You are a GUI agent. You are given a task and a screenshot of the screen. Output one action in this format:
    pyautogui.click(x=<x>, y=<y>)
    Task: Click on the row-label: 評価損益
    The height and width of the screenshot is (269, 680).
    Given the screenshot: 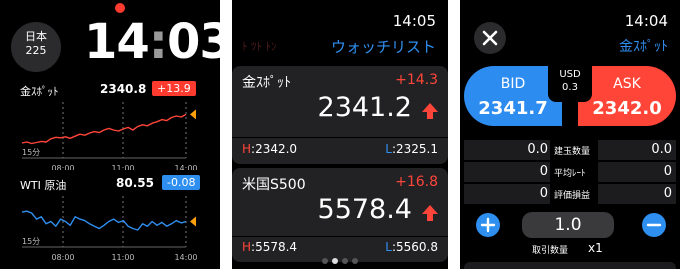 What is the action you would take?
    pyautogui.click(x=572, y=196)
    